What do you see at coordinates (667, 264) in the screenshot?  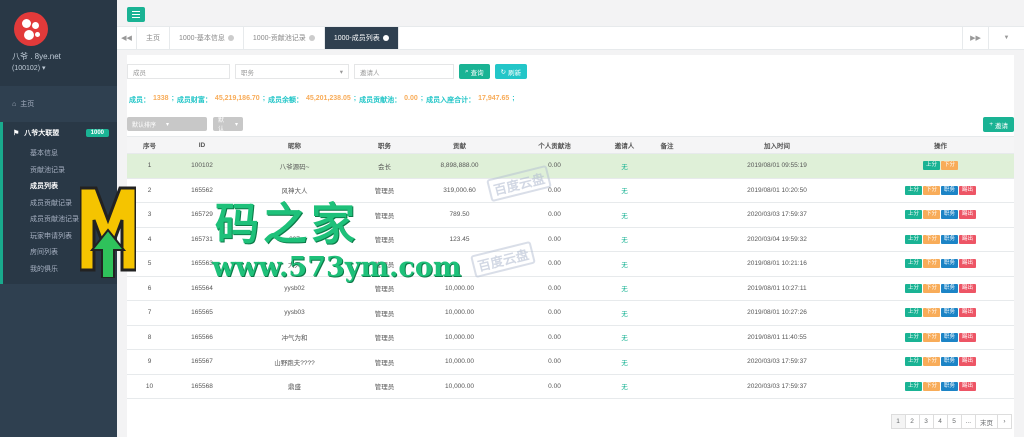 I see `cell-note` at bounding box center [667, 264].